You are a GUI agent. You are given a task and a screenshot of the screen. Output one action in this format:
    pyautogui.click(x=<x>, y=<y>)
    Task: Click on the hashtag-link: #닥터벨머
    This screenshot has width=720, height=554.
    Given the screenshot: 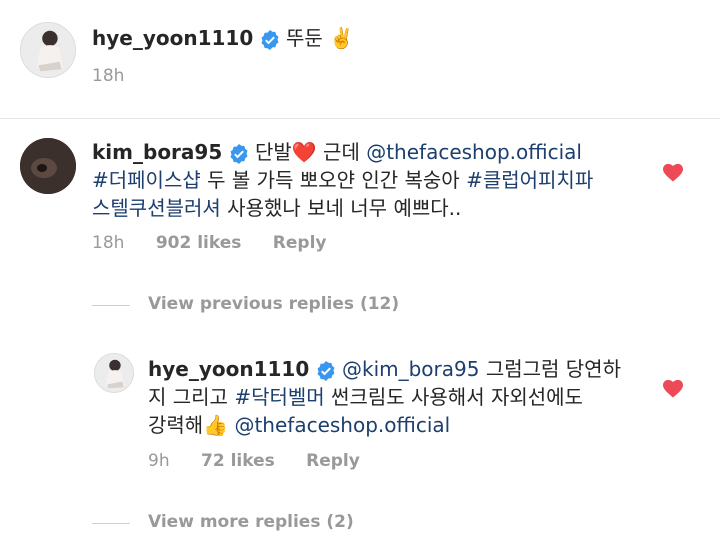 What is the action you would take?
    pyautogui.click(x=279, y=397)
    